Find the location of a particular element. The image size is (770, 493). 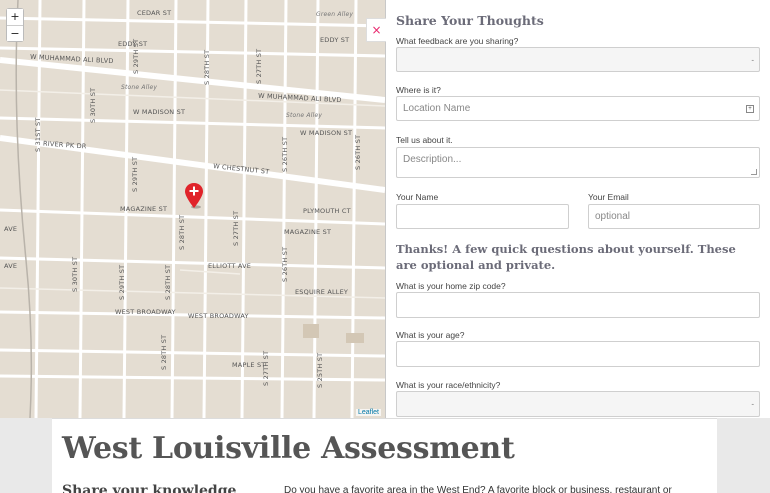

street-label: ESQUIRE ALLEY is located at coordinates (322, 292).